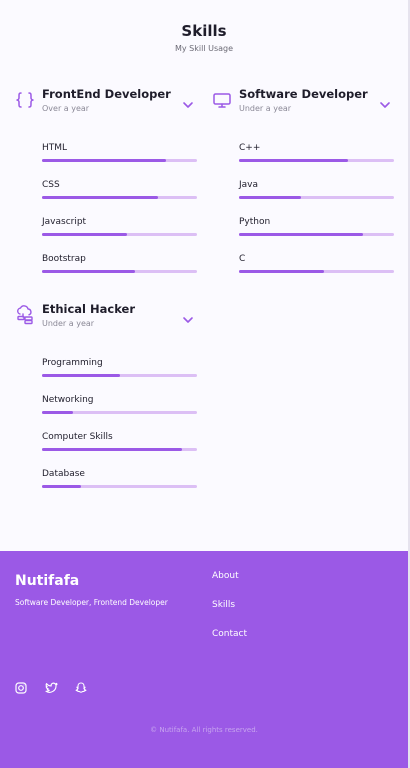 The width and height of the screenshot is (410, 768). I want to click on skill-item: Networking, so click(119, 404).